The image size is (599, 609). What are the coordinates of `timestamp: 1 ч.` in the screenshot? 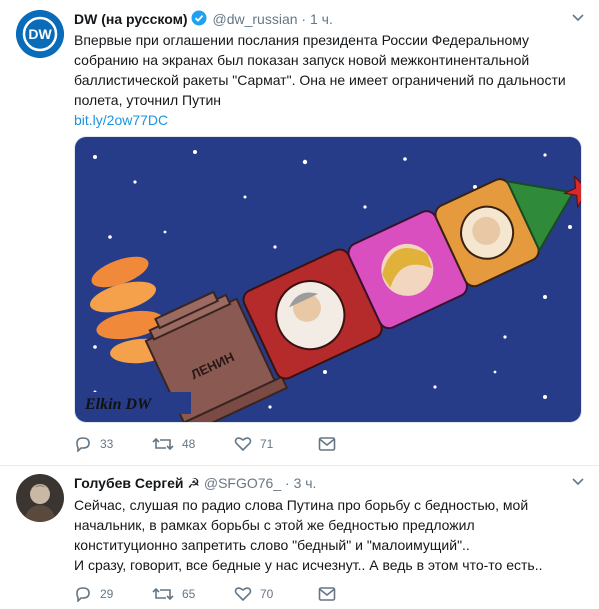 It's located at (321, 19).